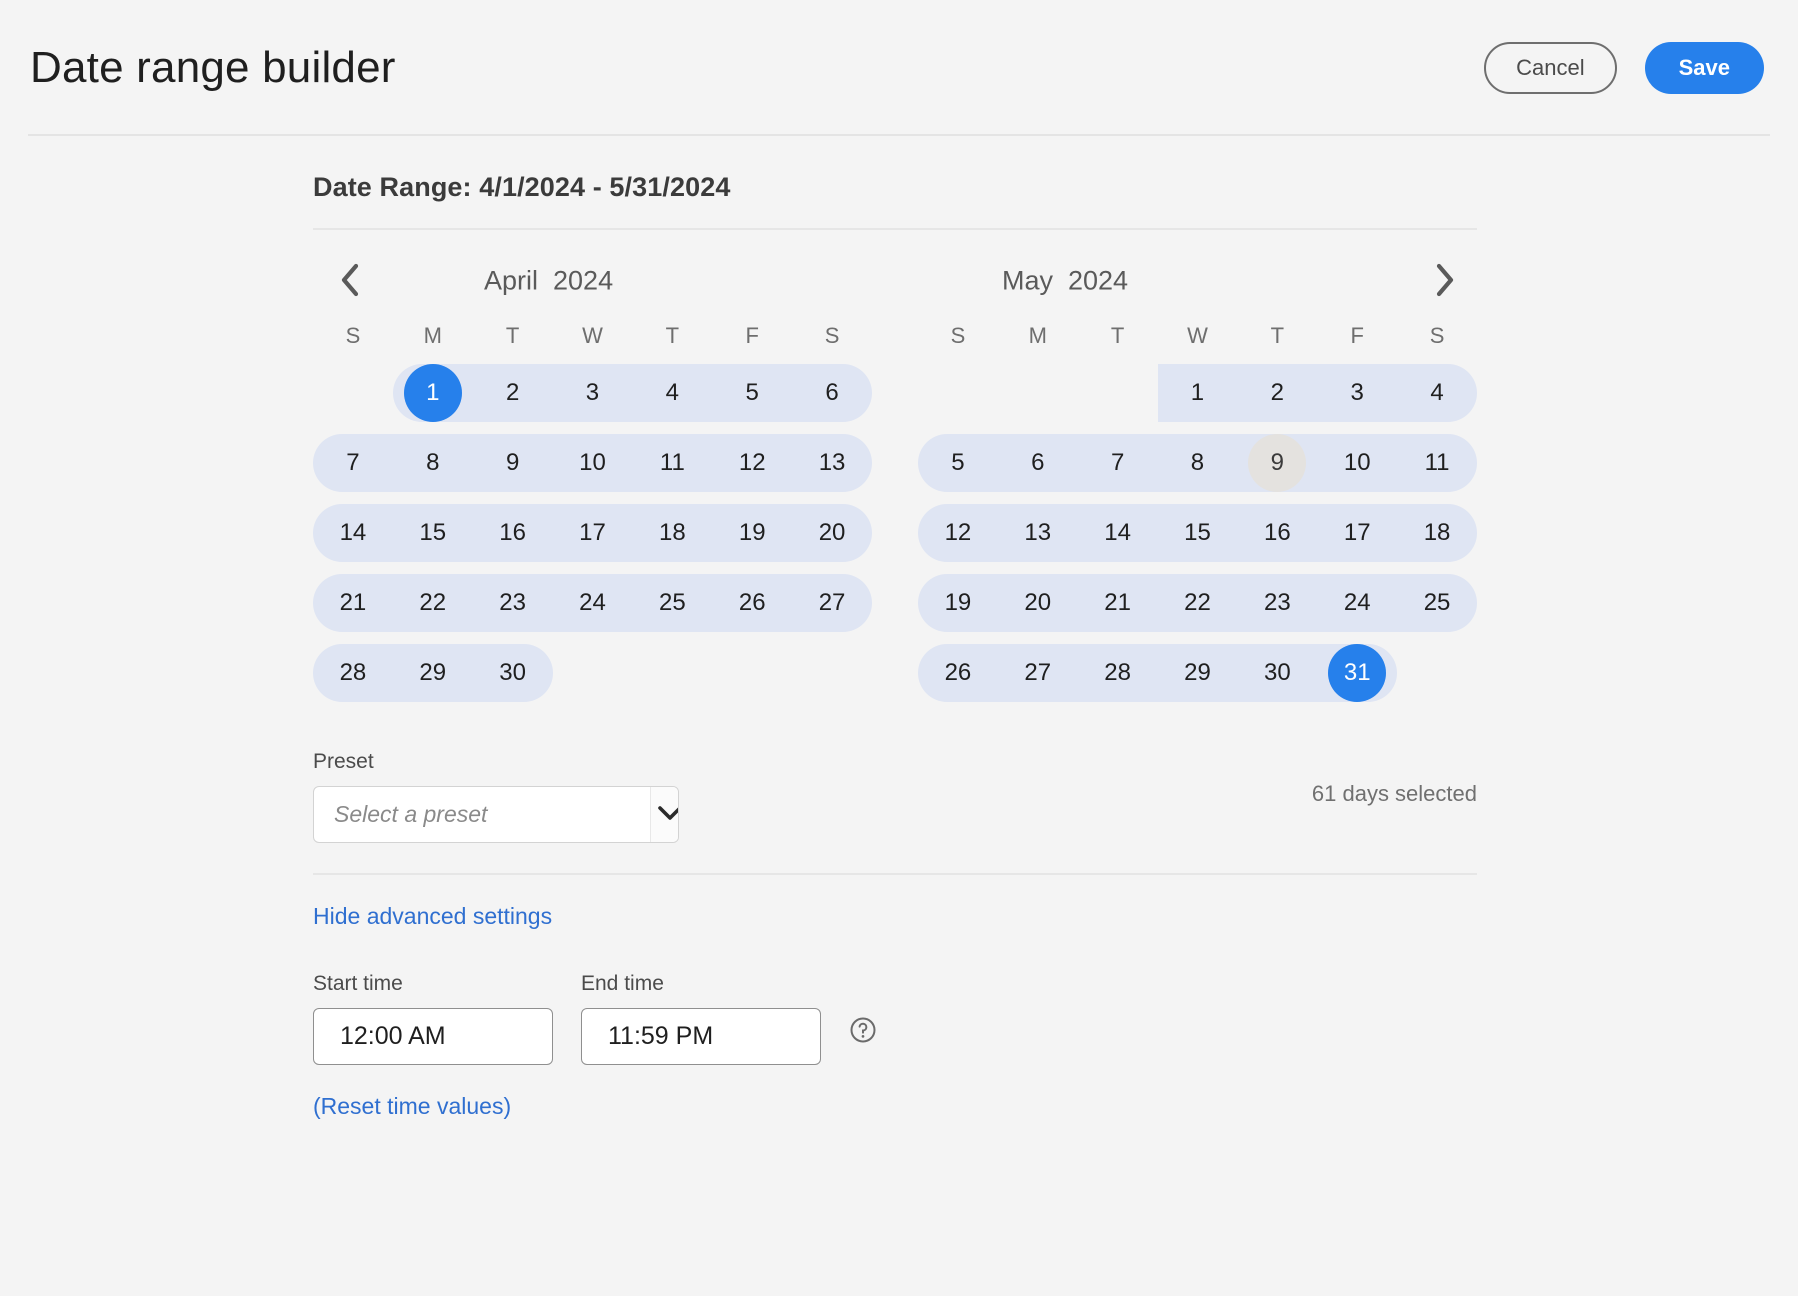  I want to click on week-row: 26 27 28 29 30 31, so click(1197, 673).